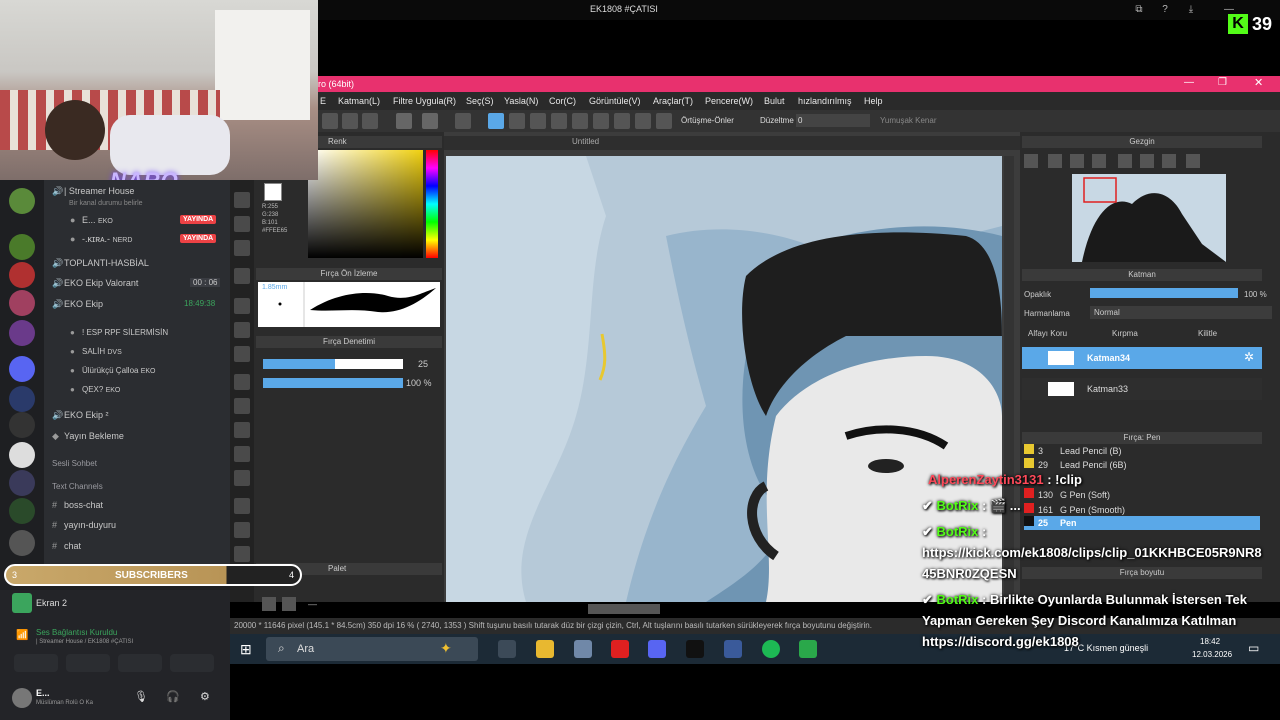  I want to click on palette-add-icon, so click(269, 604).